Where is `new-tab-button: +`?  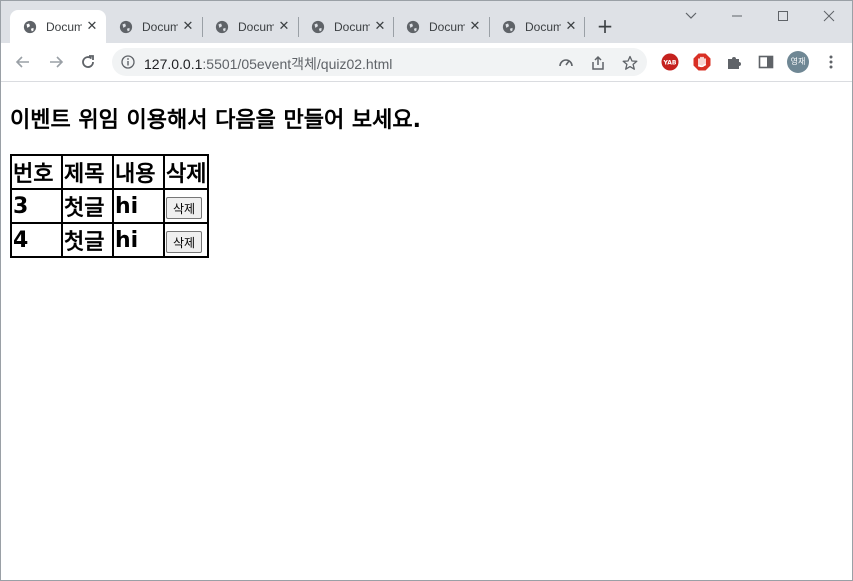 new-tab-button: + is located at coordinates (605, 26).